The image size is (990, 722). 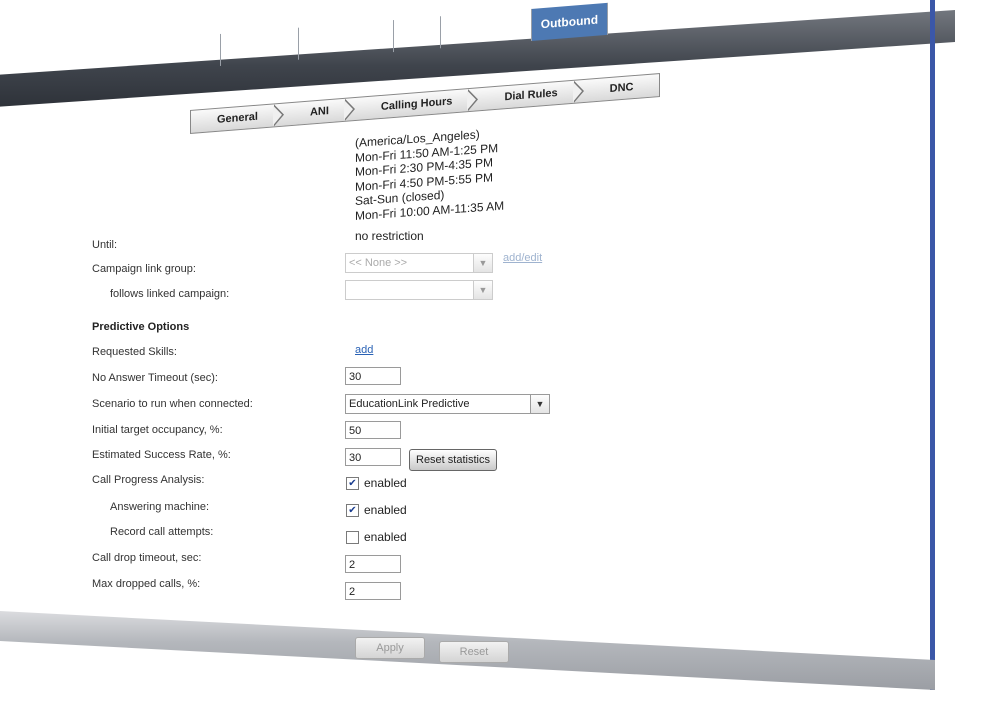 What do you see at coordinates (474, 652) in the screenshot?
I see `reset-button: Reset` at bounding box center [474, 652].